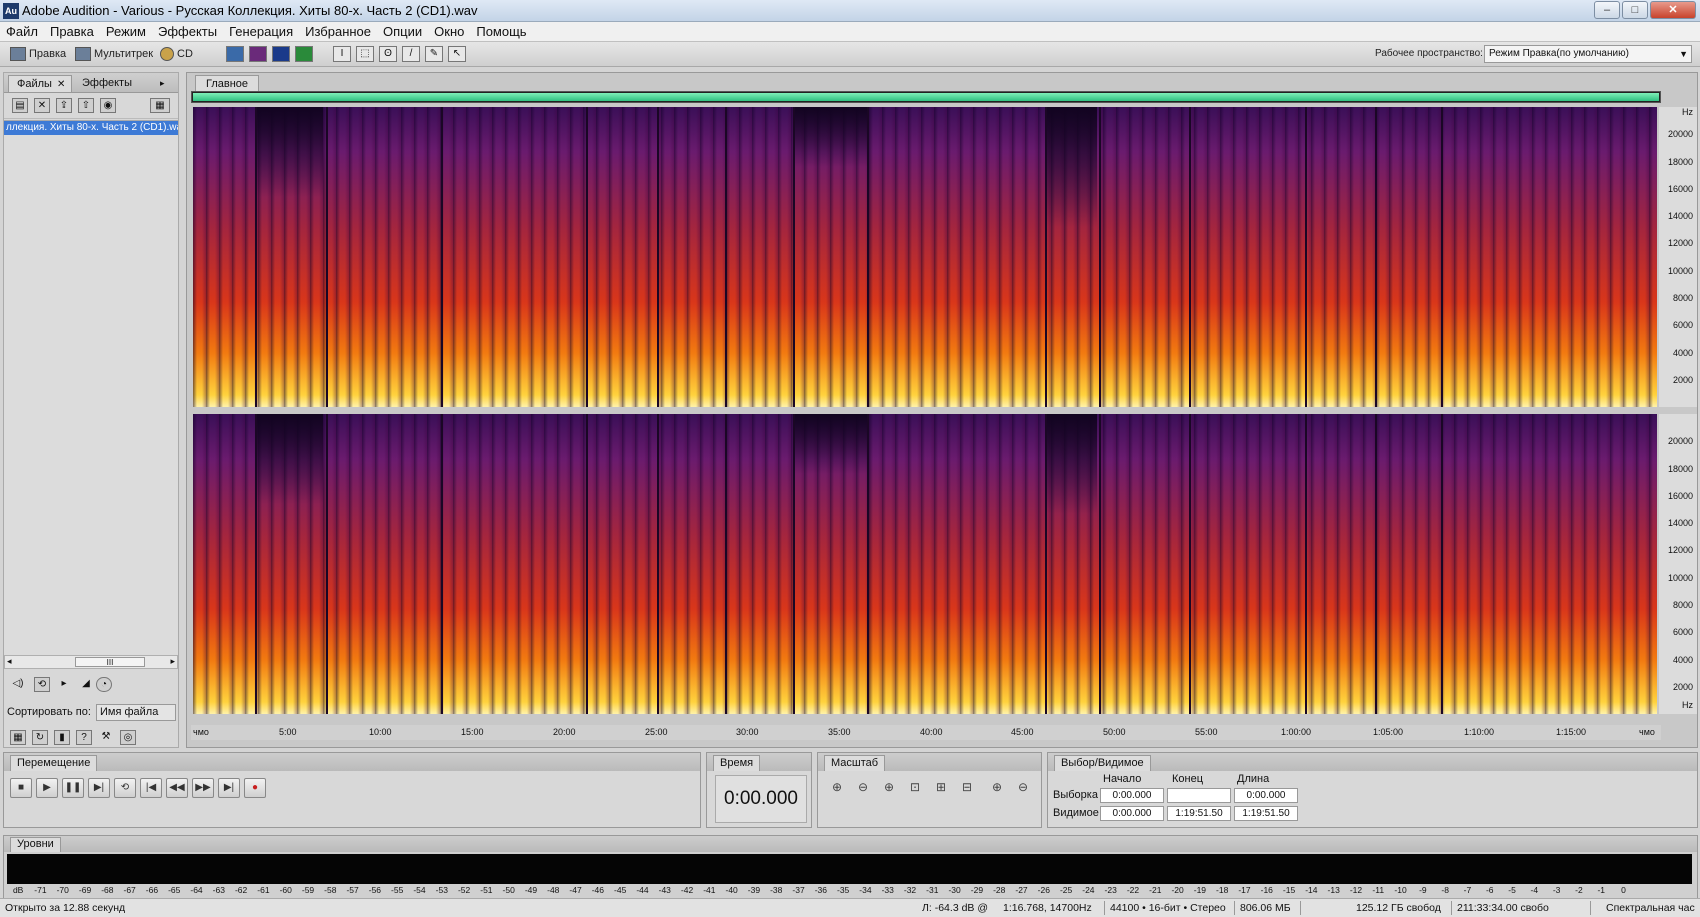 The width and height of the screenshot is (1700, 917). I want to click on edit-mode-button: Правка, so click(38, 54).